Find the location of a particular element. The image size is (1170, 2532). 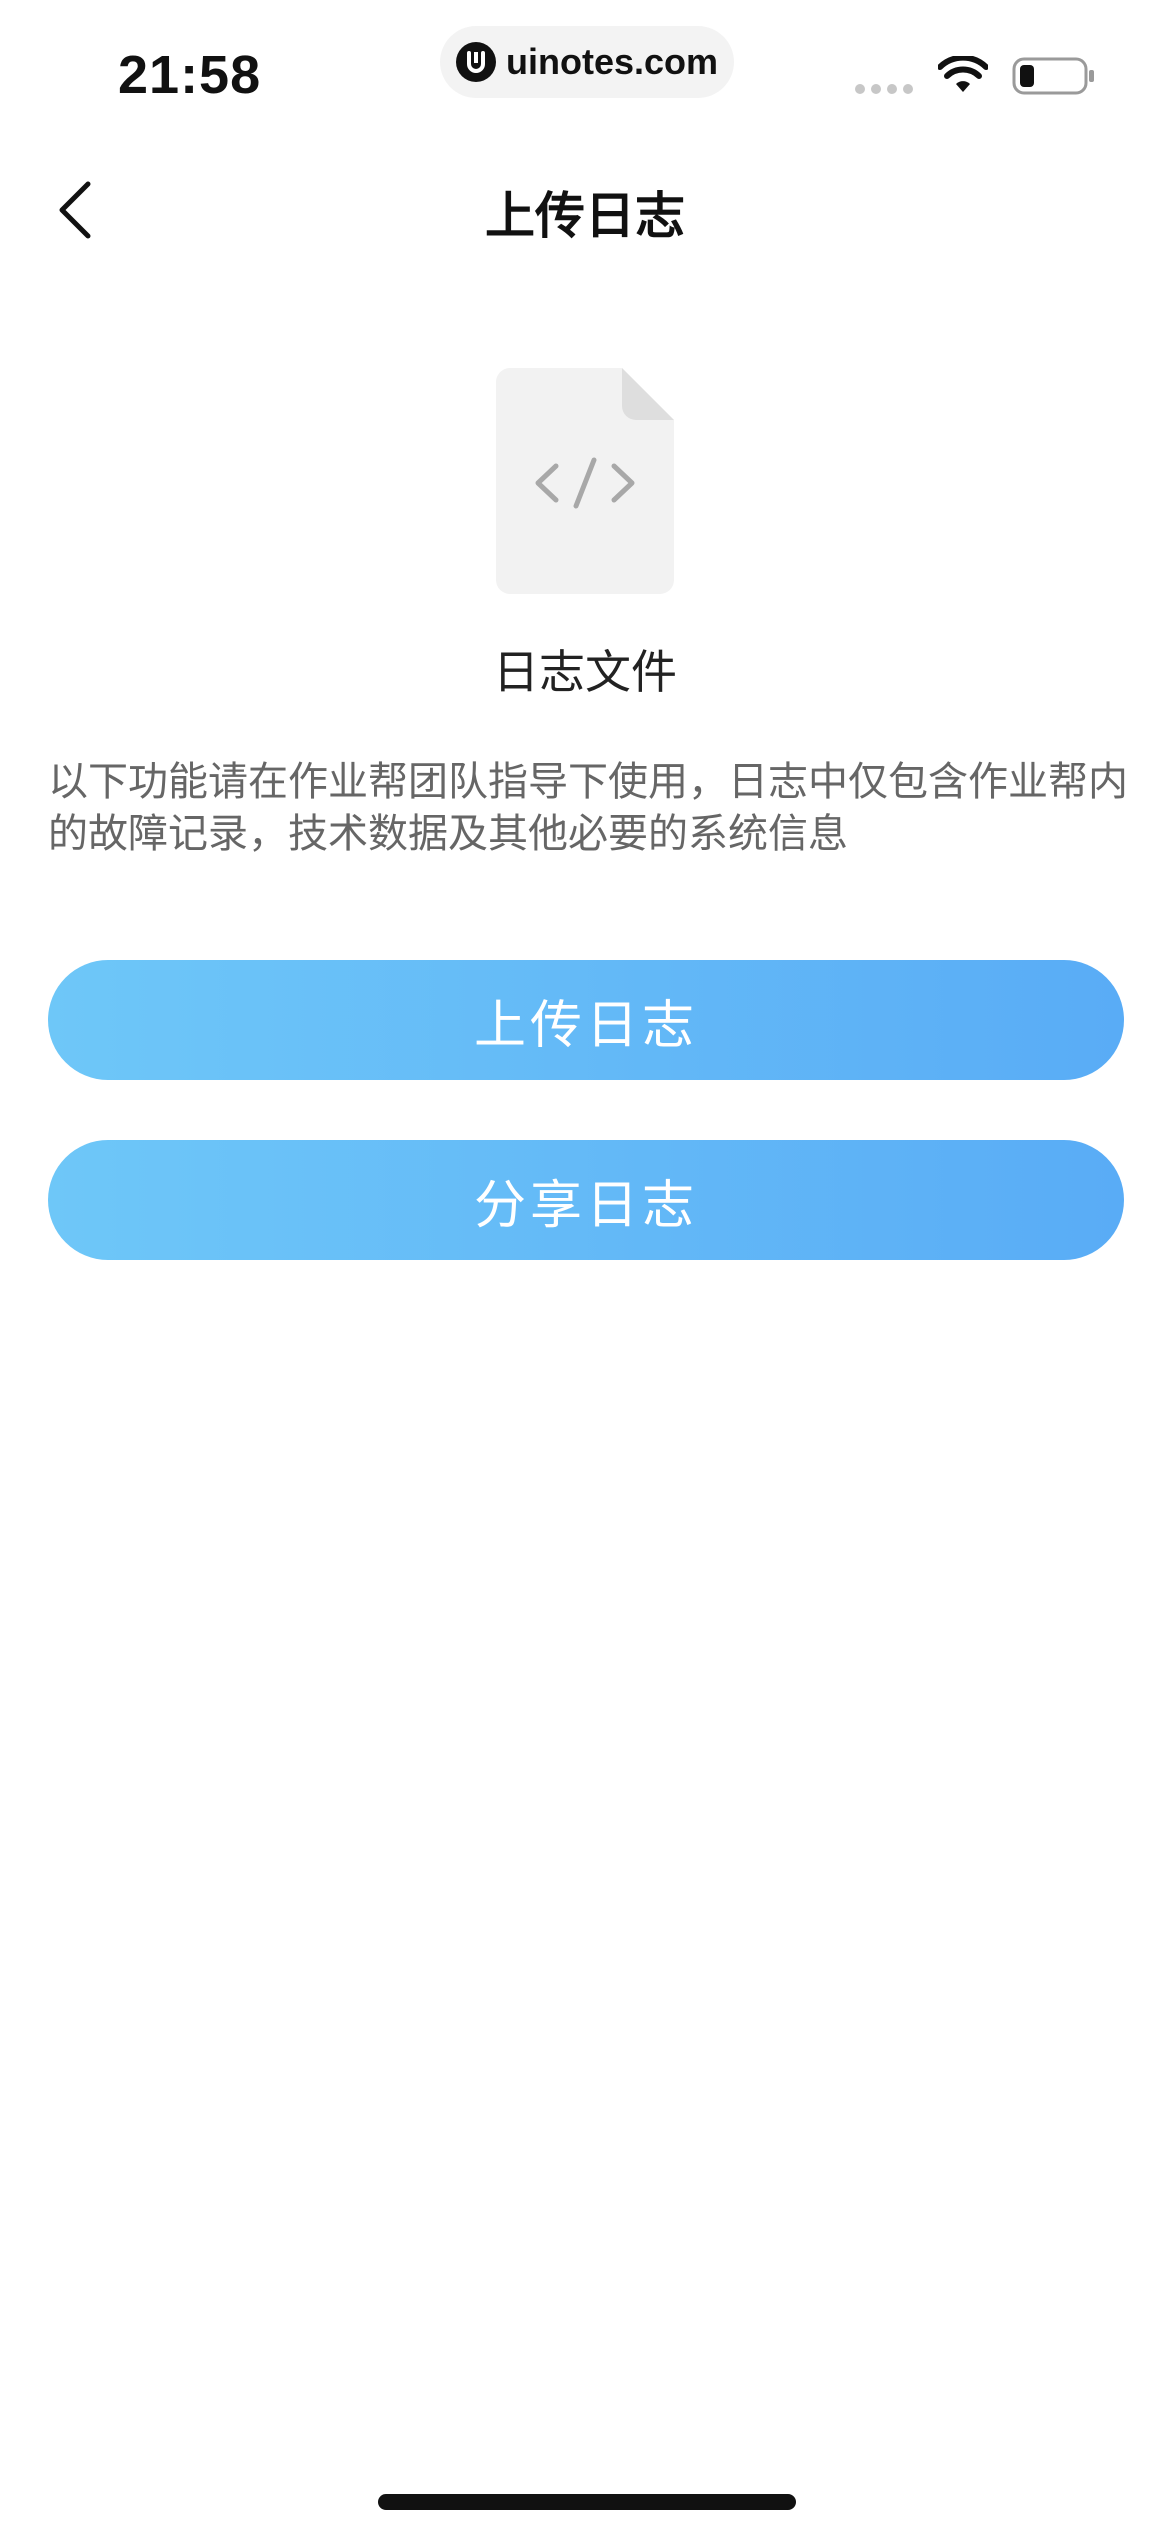

signal-dots-icon is located at coordinates (884, 89).